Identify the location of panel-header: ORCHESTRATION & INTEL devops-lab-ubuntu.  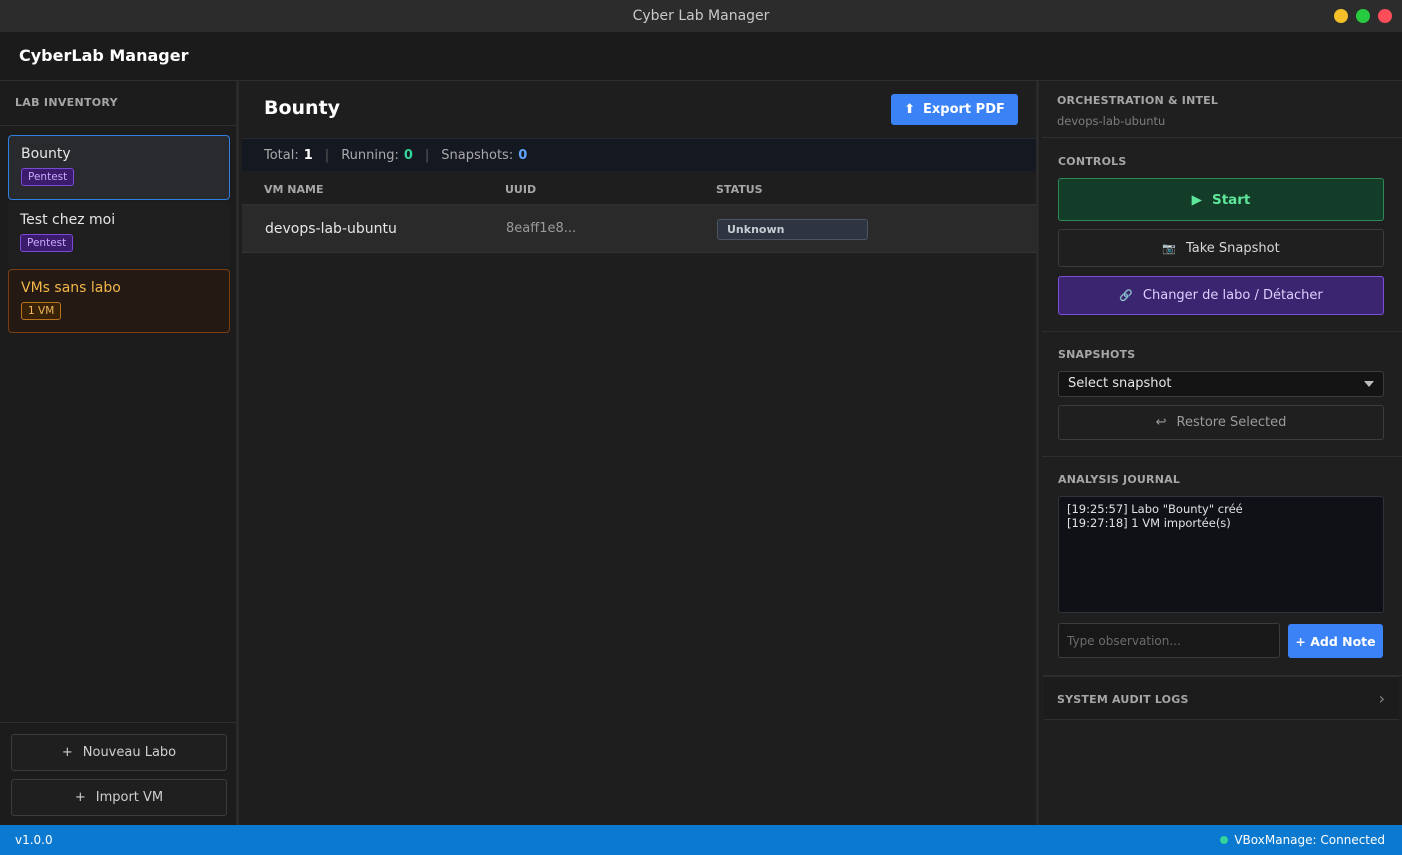
(1222, 109).